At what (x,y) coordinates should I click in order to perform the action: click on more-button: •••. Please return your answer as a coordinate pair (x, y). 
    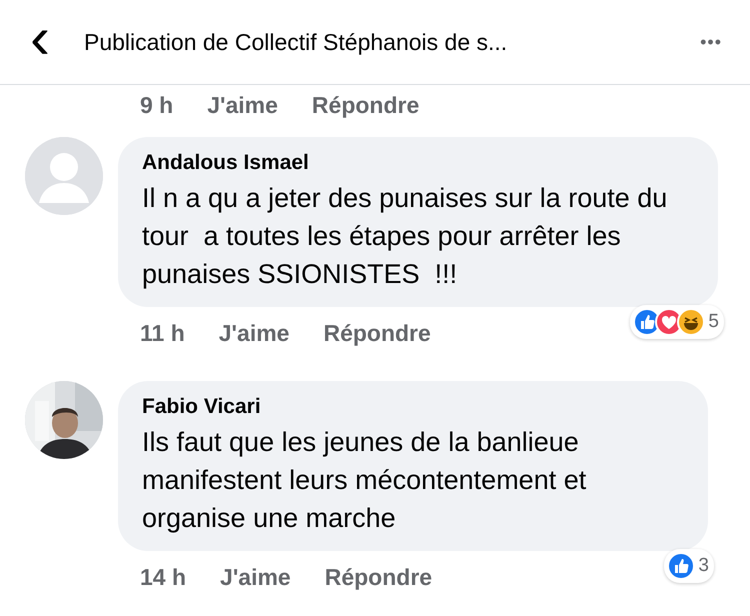
    Looking at the image, I should click on (711, 42).